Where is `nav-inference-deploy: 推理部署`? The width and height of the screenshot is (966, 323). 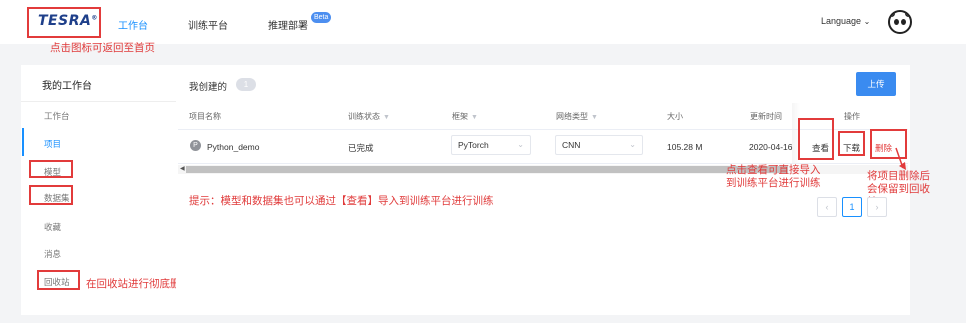
nav-inference-deploy: 推理部署 is located at coordinates (288, 24).